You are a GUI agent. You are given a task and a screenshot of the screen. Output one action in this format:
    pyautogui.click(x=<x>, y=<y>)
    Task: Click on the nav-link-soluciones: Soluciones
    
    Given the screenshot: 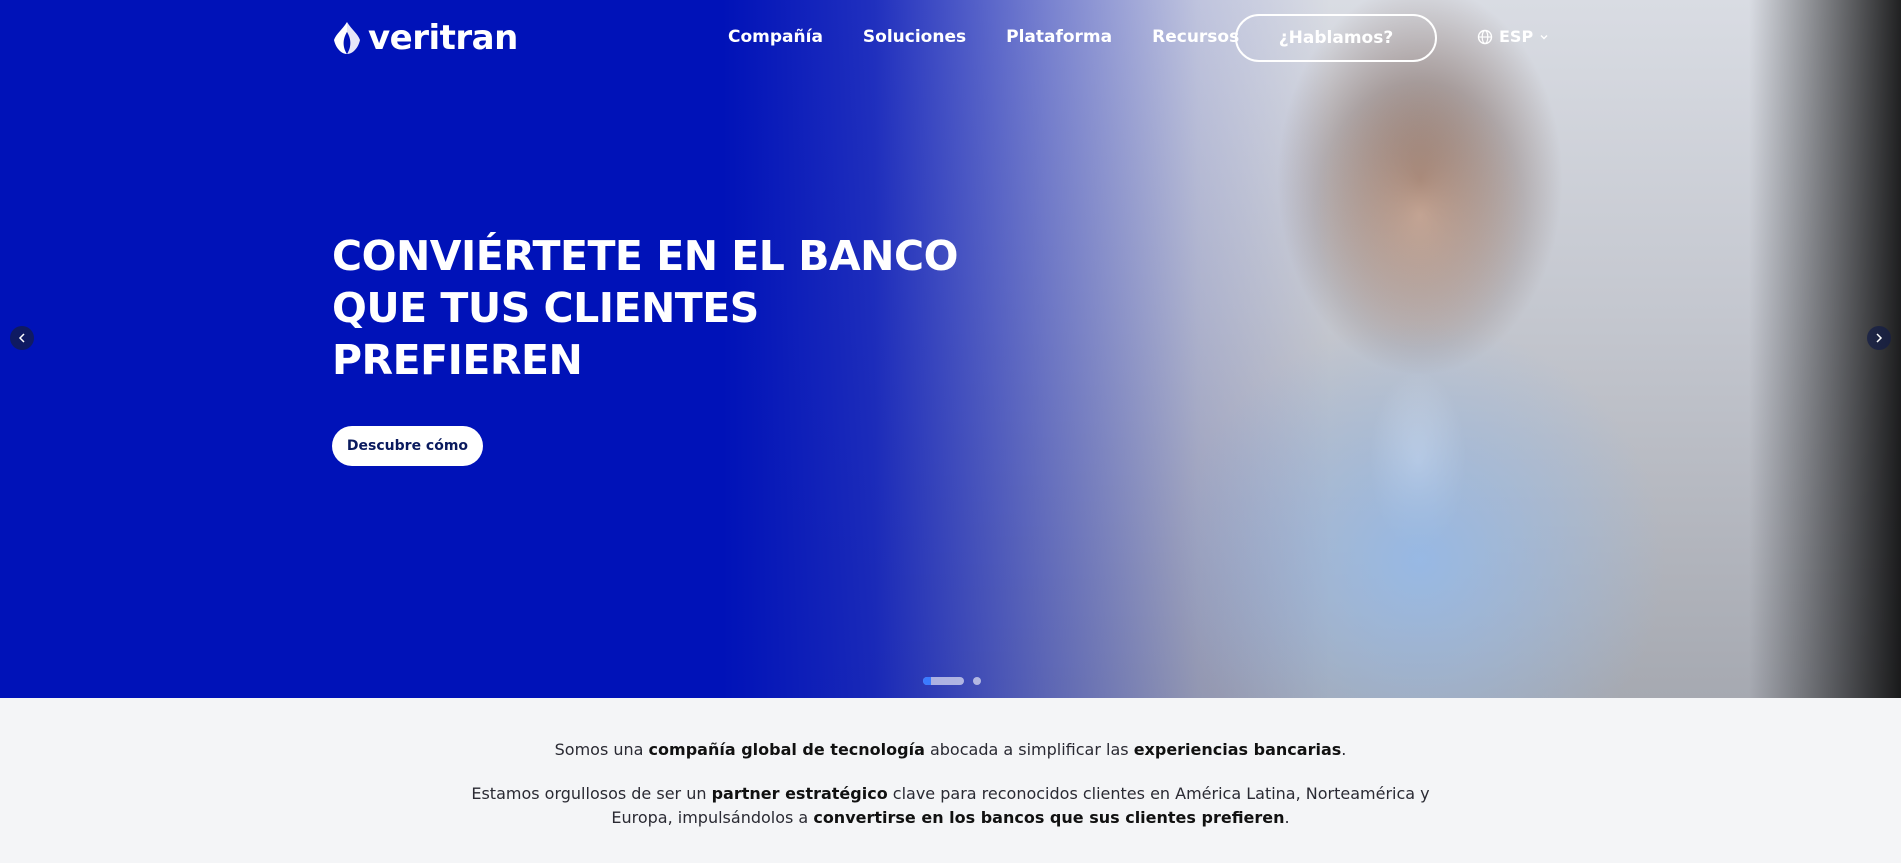 What is the action you would take?
    pyautogui.click(x=914, y=37)
    